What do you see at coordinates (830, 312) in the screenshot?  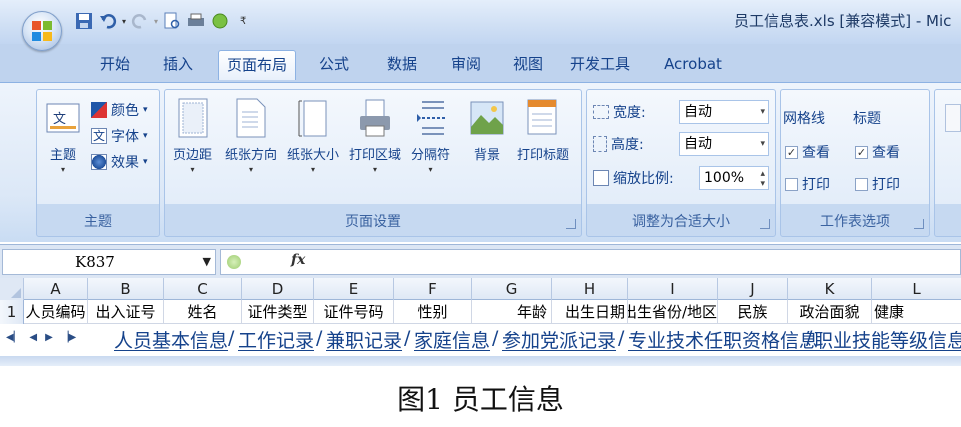 I see `cell: 政治面貌` at bounding box center [830, 312].